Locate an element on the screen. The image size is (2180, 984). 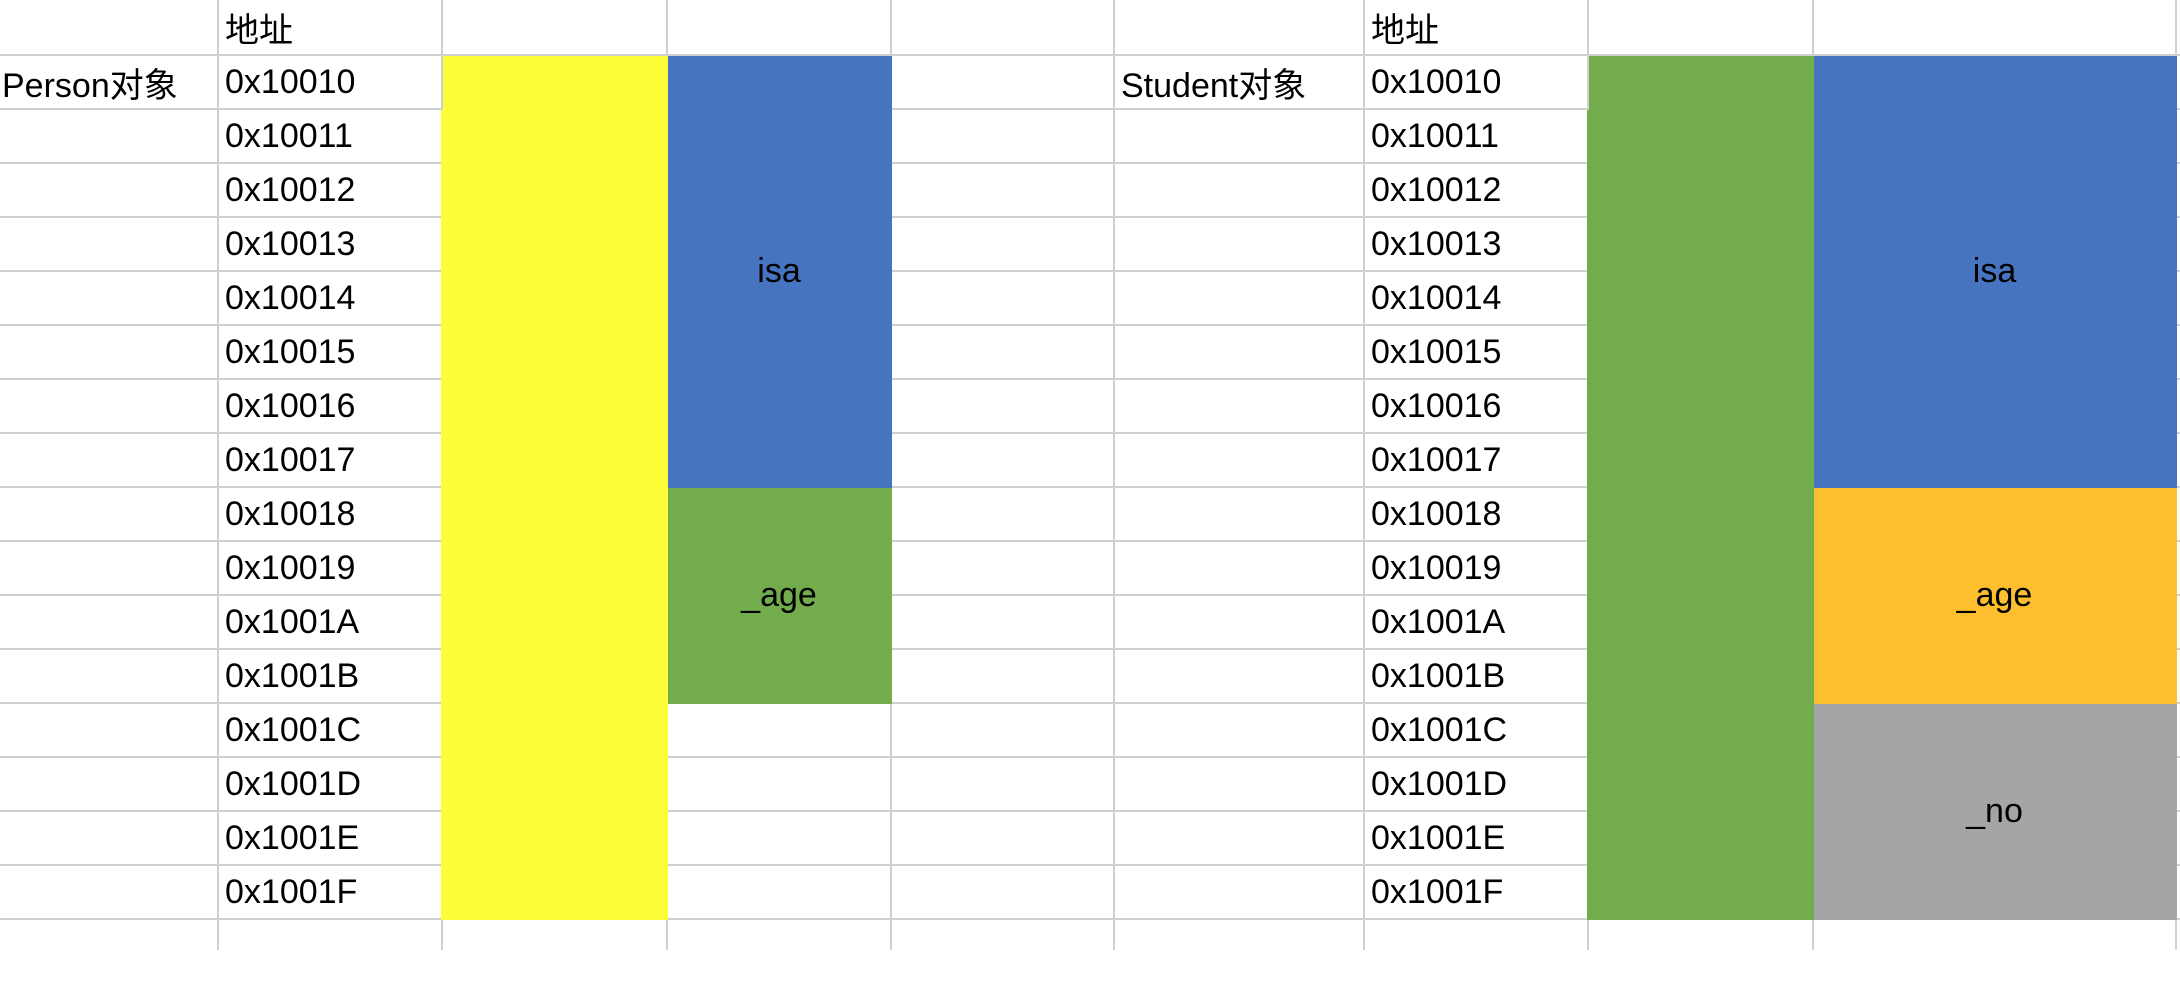
student-address: 0x10014 is located at coordinates (1476, 298).